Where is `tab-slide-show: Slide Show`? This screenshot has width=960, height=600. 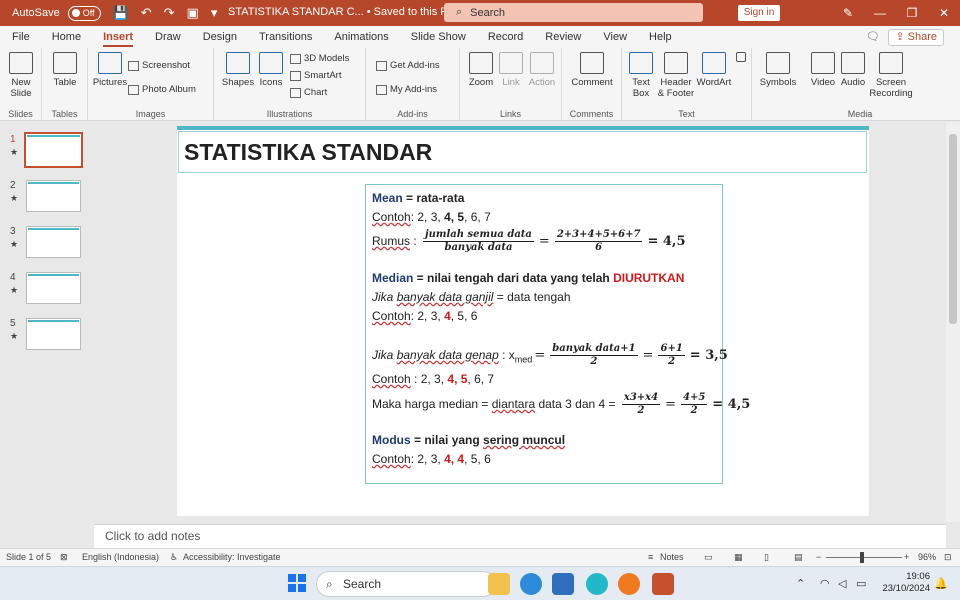
tab-slide-show: Slide Show is located at coordinates (438, 37).